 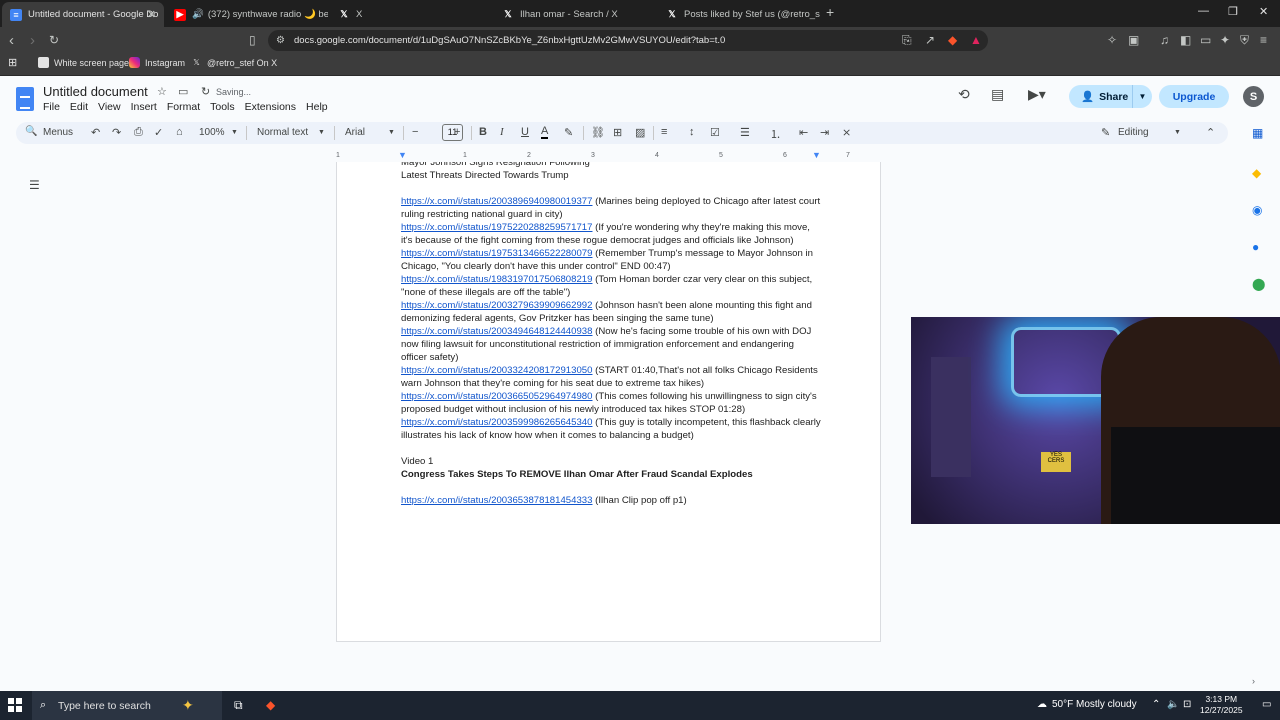 What do you see at coordinates (15, 705) in the screenshot?
I see `windows-start-icon` at bounding box center [15, 705].